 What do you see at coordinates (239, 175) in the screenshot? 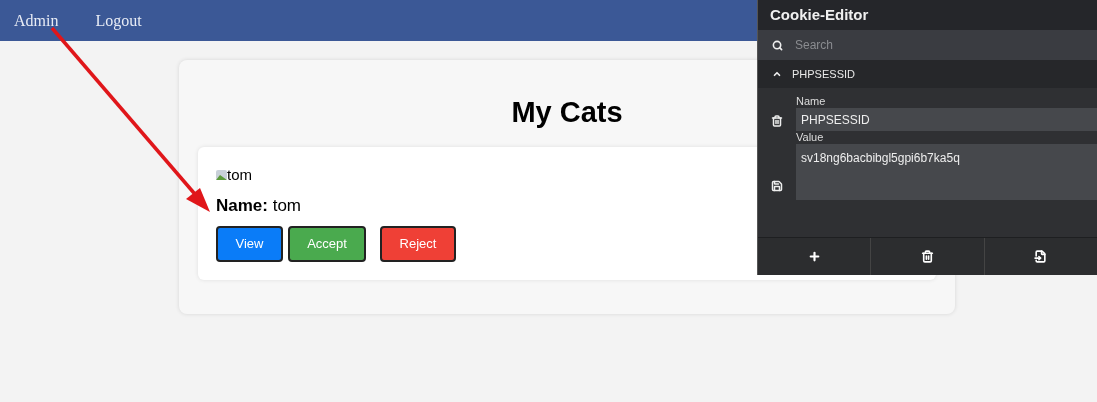
I see `image-alt-text: tom` at bounding box center [239, 175].